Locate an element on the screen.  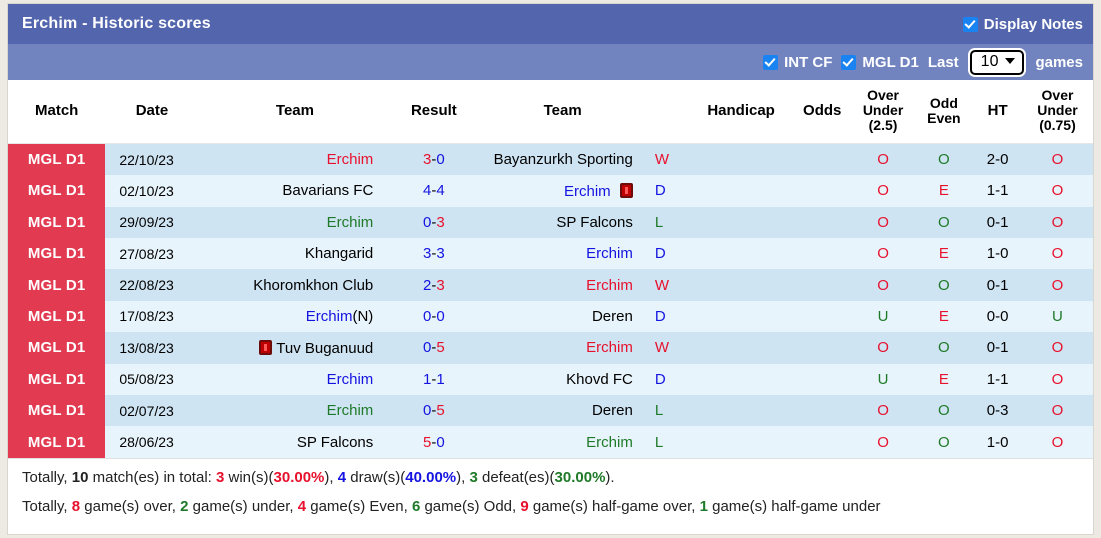
home-team-cell: Erchim(N) is located at coordinates (295, 316).